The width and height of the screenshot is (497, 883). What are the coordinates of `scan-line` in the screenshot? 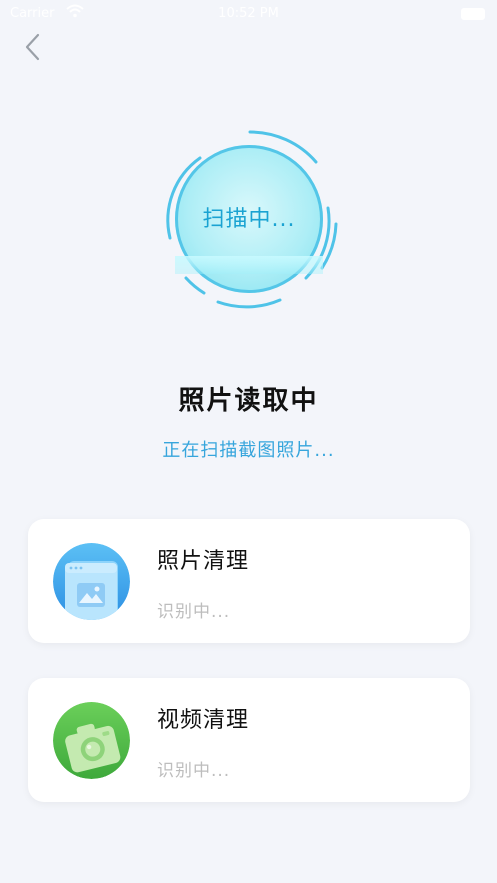 It's located at (249, 265).